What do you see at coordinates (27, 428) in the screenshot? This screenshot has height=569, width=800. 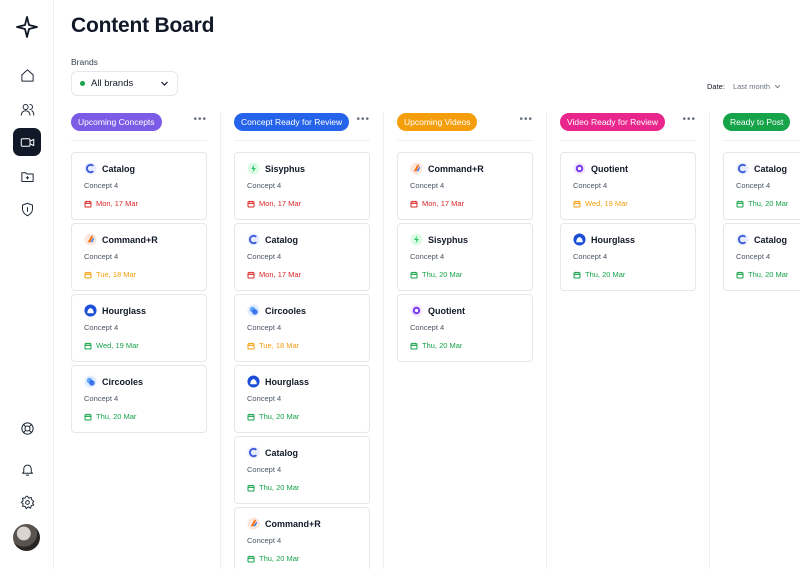 I see `nav-support` at bounding box center [27, 428].